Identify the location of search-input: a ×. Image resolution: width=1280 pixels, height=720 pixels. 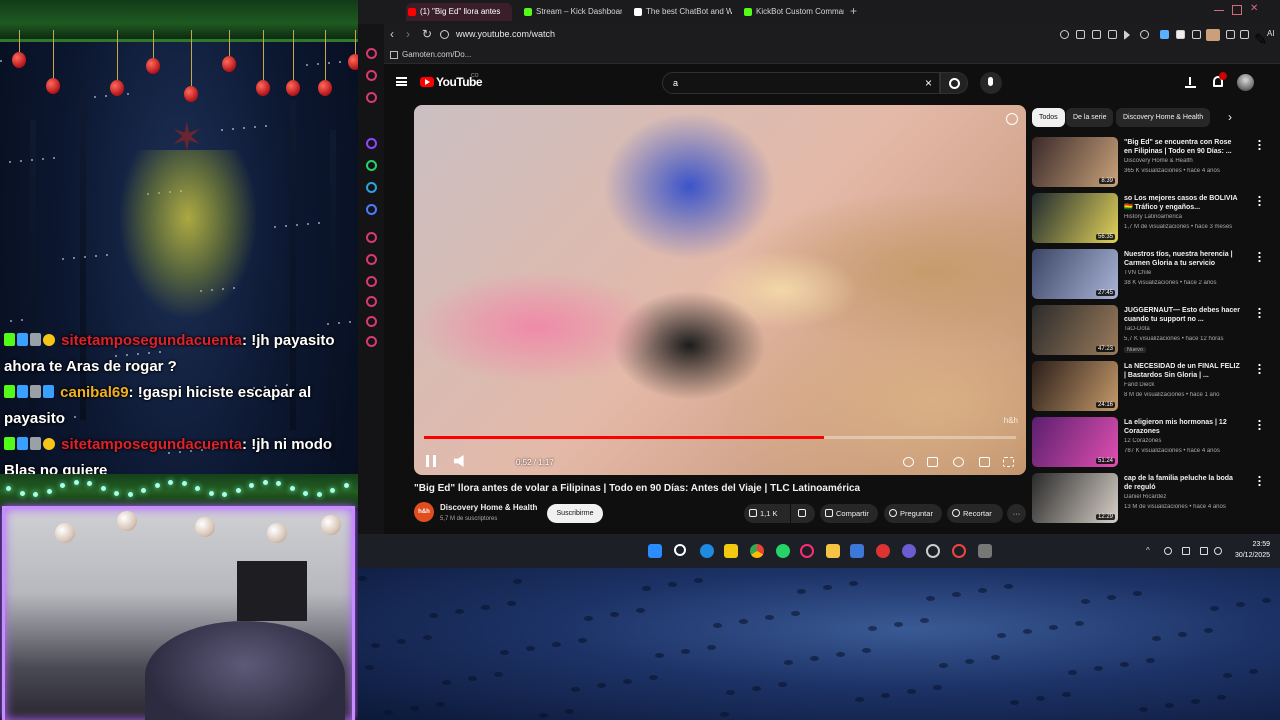
(801, 83).